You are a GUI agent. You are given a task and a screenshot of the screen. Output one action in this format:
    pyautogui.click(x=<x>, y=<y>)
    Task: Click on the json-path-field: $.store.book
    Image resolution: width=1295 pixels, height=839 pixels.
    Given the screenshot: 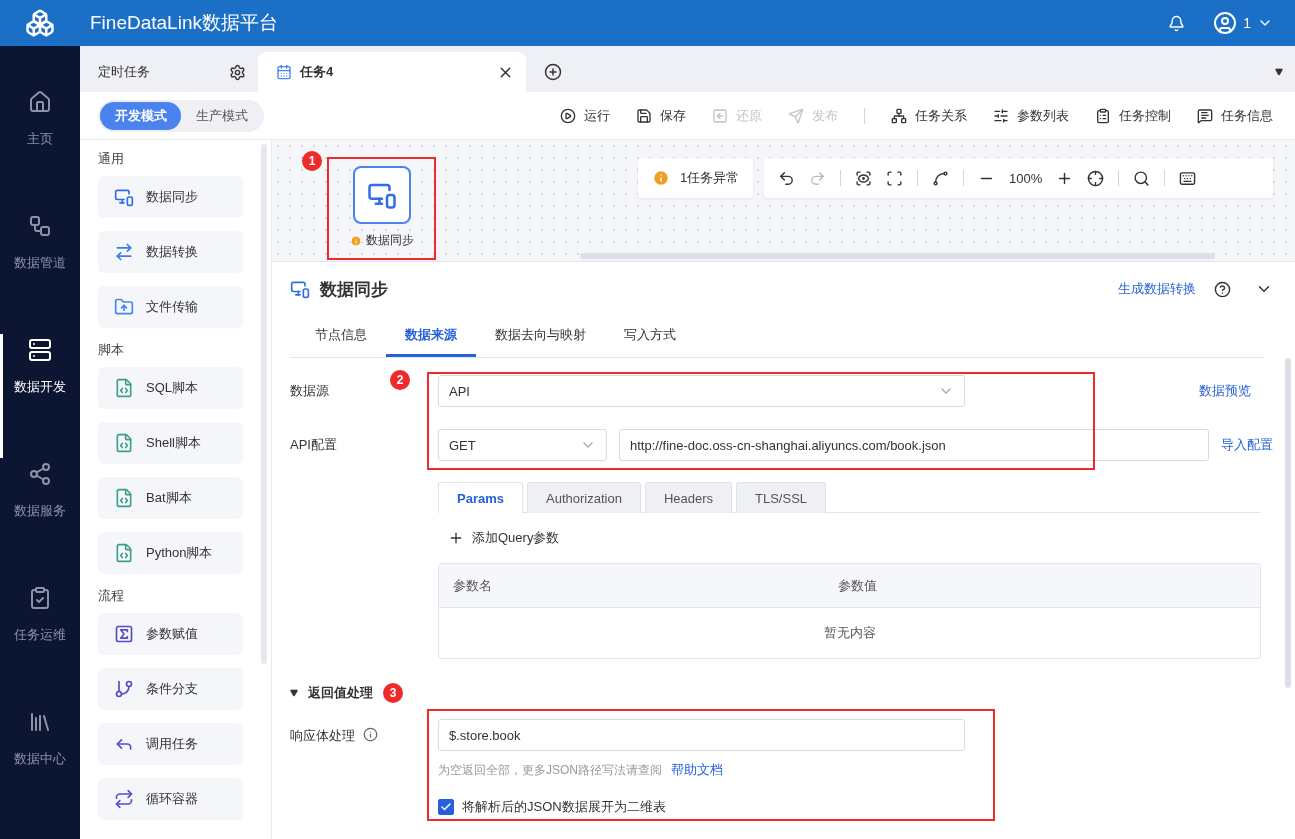 What is the action you would take?
    pyautogui.click(x=701, y=735)
    